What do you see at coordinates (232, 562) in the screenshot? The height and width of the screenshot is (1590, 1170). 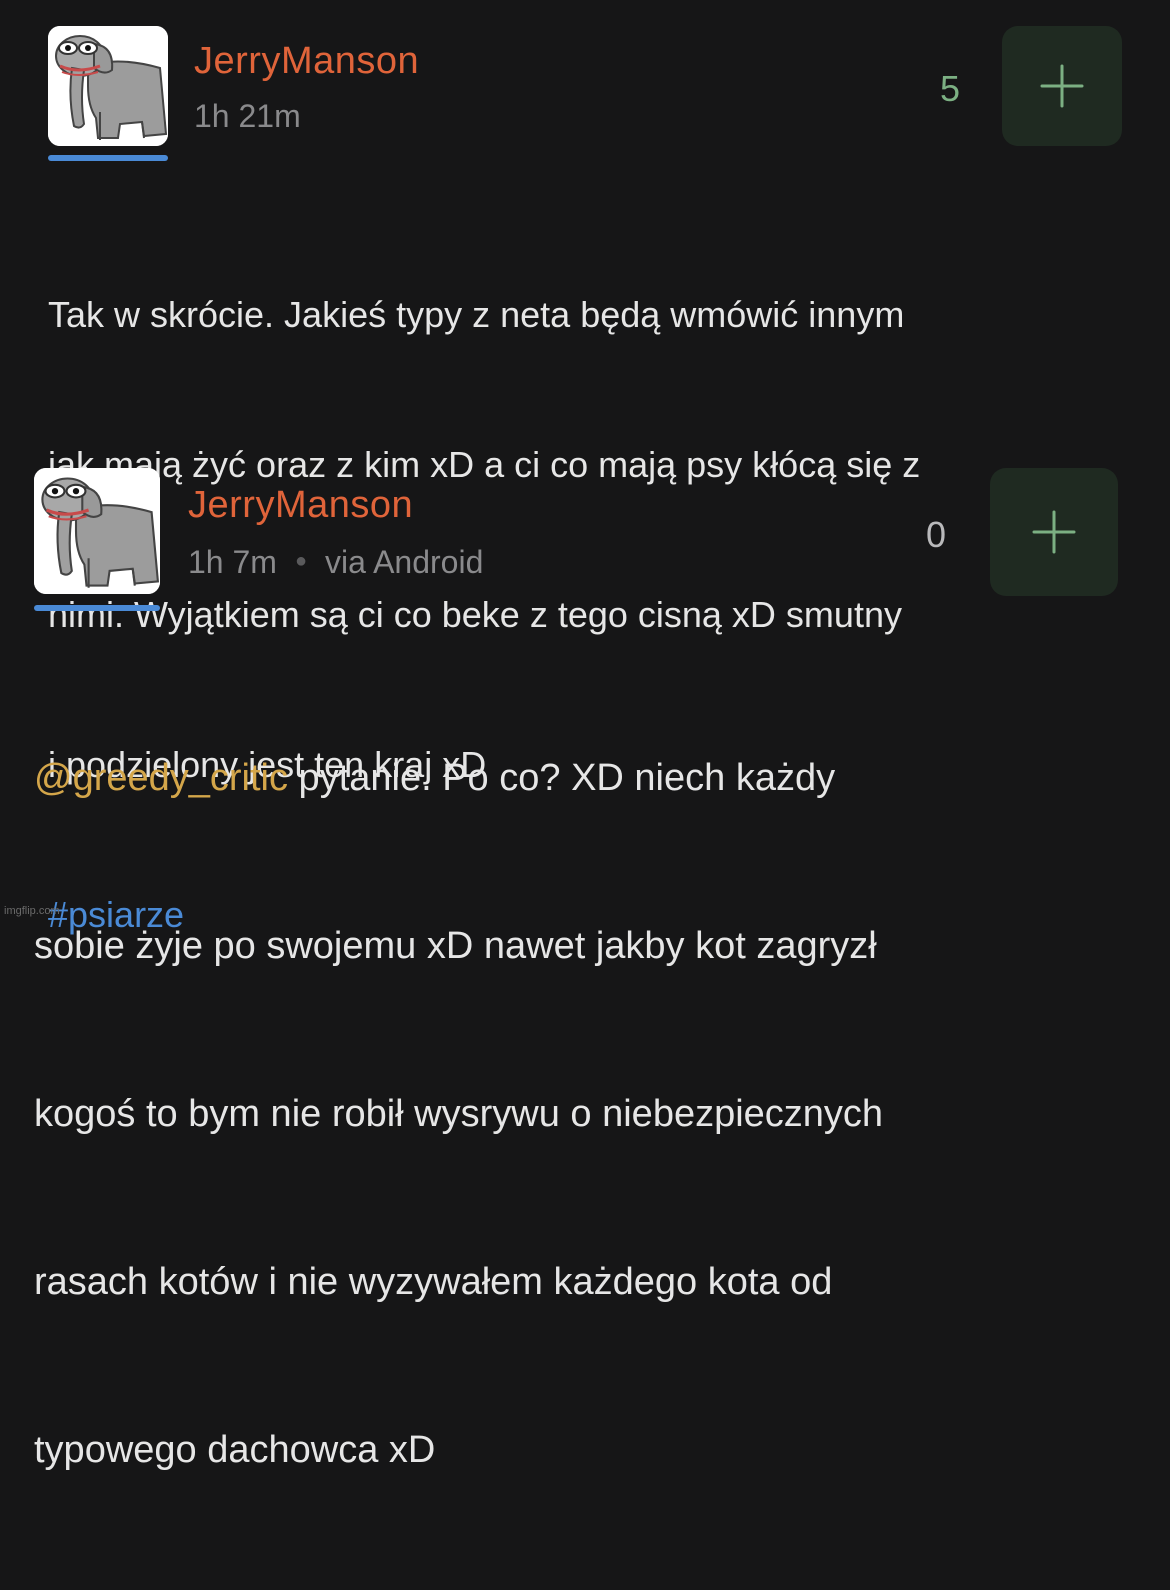 I see `post-time: 1h 7m` at bounding box center [232, 562].